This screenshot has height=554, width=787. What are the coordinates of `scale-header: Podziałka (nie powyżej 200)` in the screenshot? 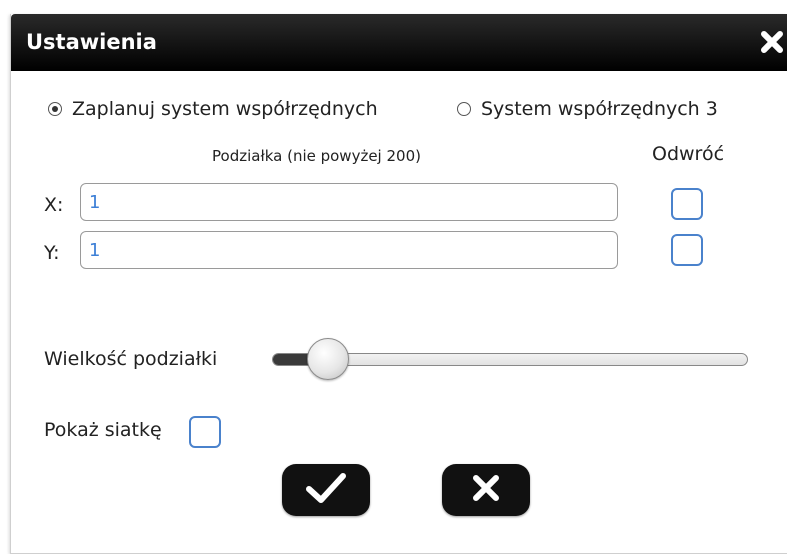 It's located at (316, 156).